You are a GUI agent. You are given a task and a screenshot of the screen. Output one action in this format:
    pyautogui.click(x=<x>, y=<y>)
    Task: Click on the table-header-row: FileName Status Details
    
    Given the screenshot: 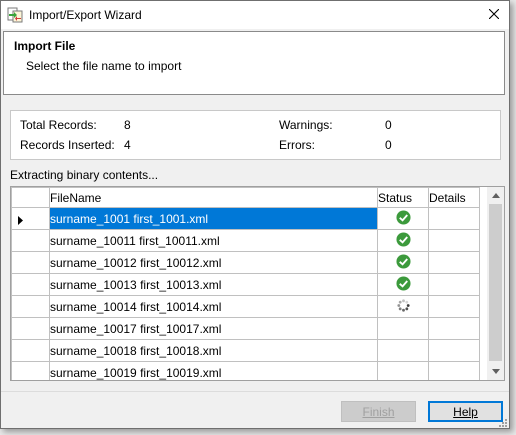 What is the action you would take?
    pyautogui.click(x=245, y=197)
    